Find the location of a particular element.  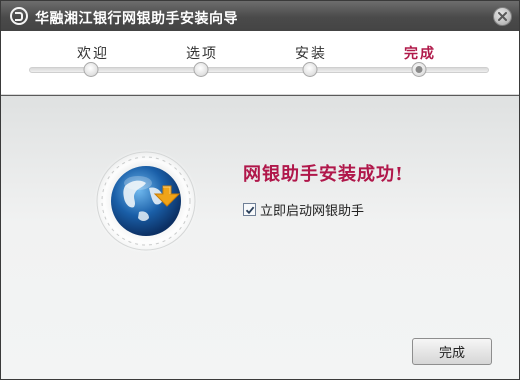

step-dot-welcome is located at coordinates (91, 69).